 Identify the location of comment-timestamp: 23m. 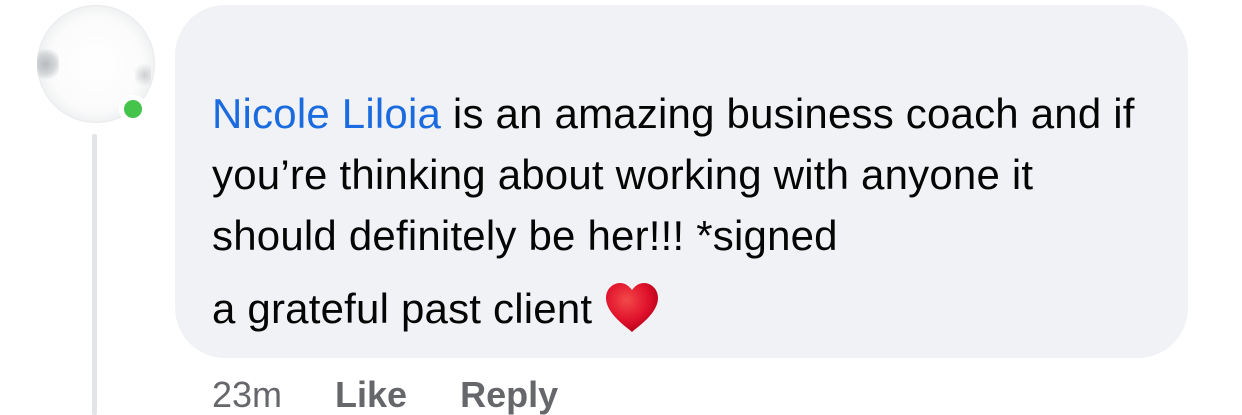
(247, 394).